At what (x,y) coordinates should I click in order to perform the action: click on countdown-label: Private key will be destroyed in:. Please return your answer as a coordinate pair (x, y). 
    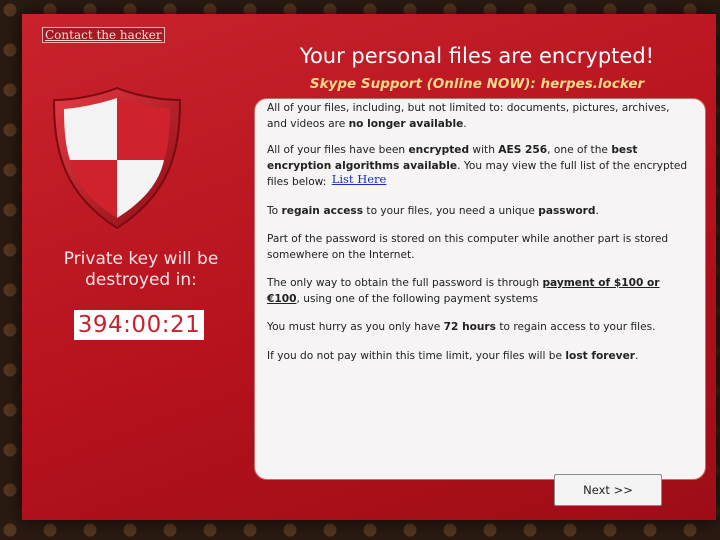
    Looking at the image, I should click on (141, 269).